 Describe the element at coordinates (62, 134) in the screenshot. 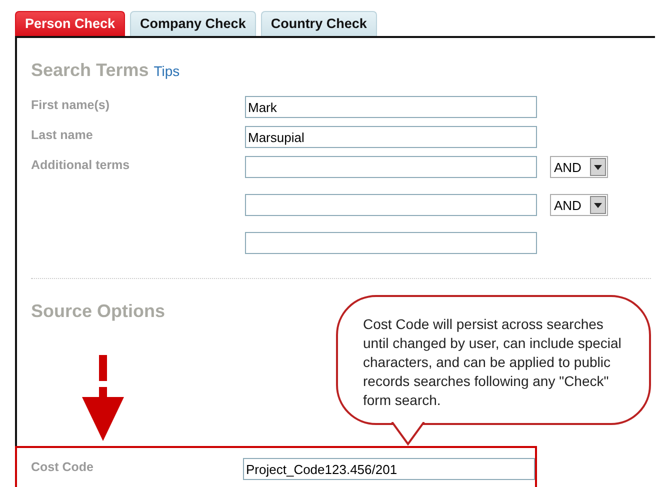

I see `field-label: Last name` at that location.